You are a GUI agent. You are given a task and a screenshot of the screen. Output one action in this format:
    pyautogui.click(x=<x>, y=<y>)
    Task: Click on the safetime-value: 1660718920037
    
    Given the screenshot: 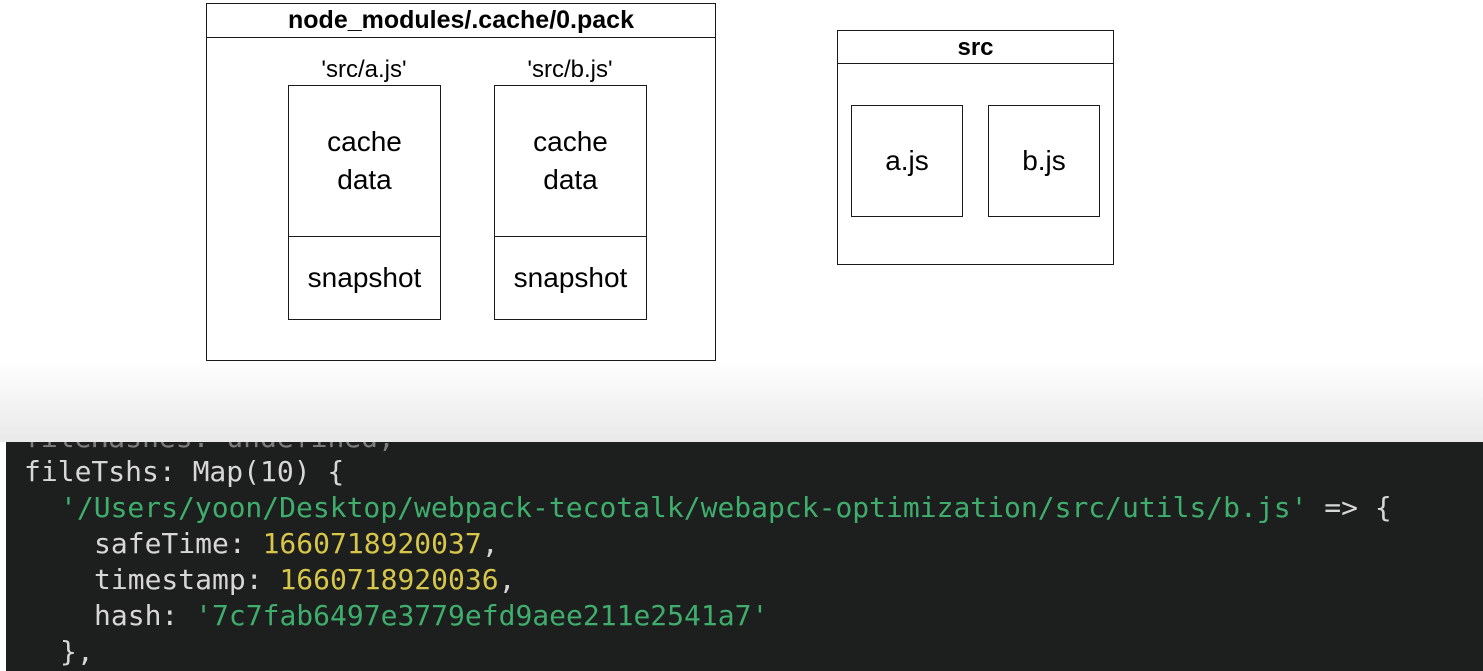 What is the action you would take?
    pyautogui.click(x=372, y=543)
    